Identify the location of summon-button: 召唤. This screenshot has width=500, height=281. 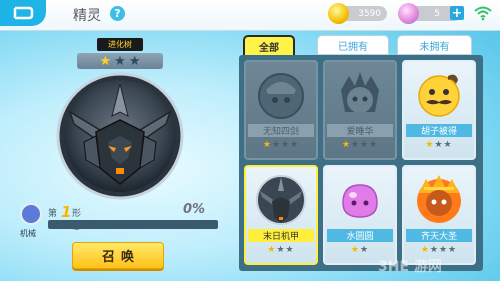
(118, 255).